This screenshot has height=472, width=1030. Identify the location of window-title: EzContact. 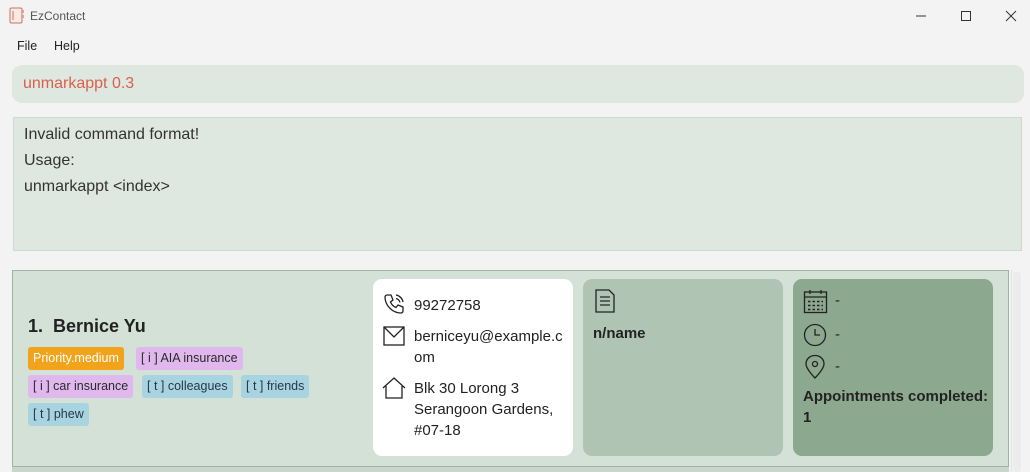
(58, 16).